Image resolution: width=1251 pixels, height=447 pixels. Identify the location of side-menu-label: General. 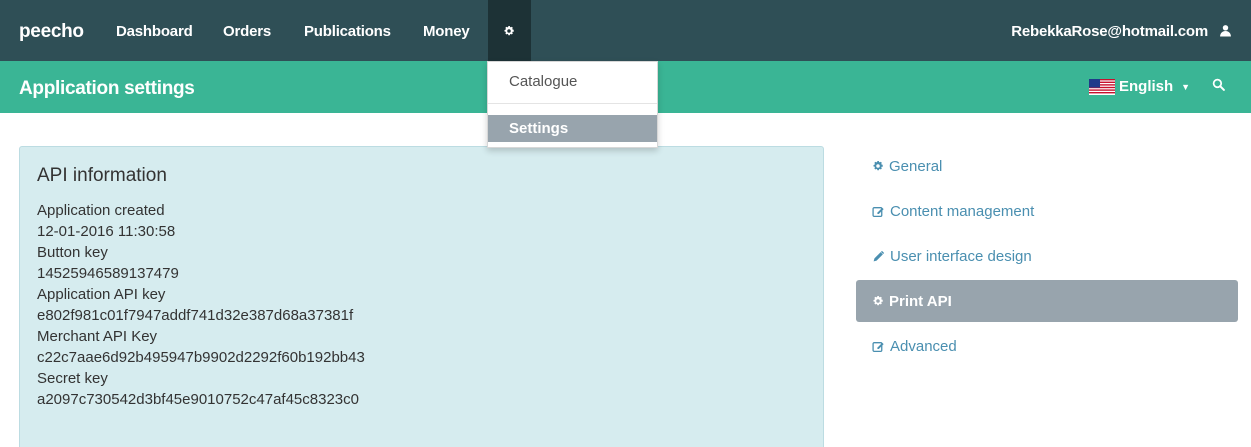
(916, 166).